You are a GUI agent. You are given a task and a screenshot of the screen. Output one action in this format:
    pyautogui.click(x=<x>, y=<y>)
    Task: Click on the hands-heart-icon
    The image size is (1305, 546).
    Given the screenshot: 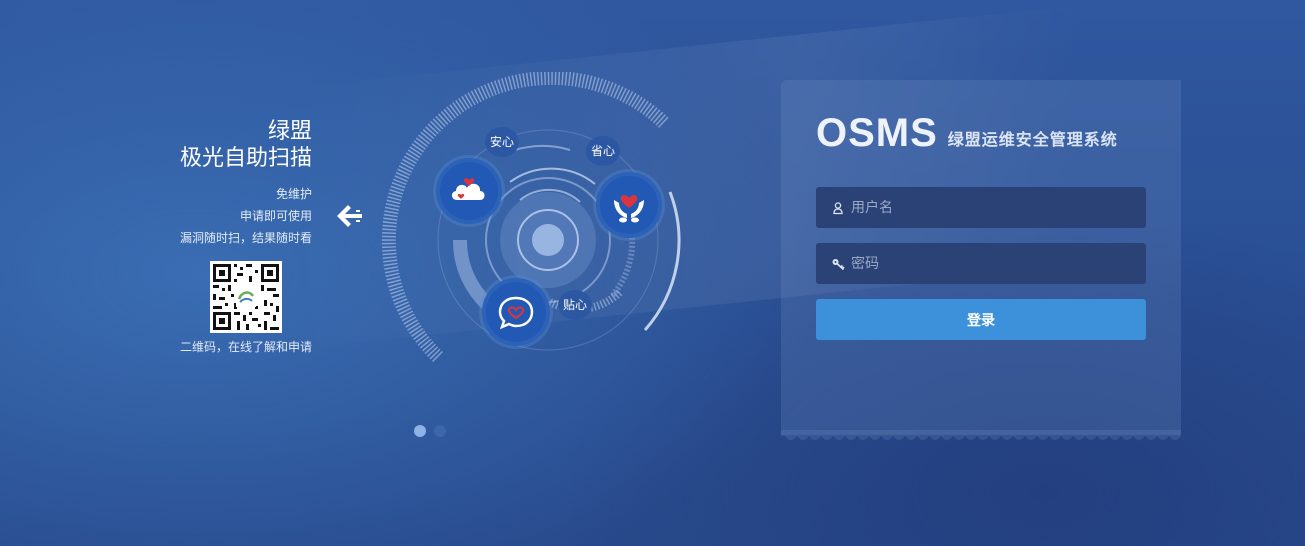 What is the action you would take?
    pyautogui.click(x=629, y=209)
    